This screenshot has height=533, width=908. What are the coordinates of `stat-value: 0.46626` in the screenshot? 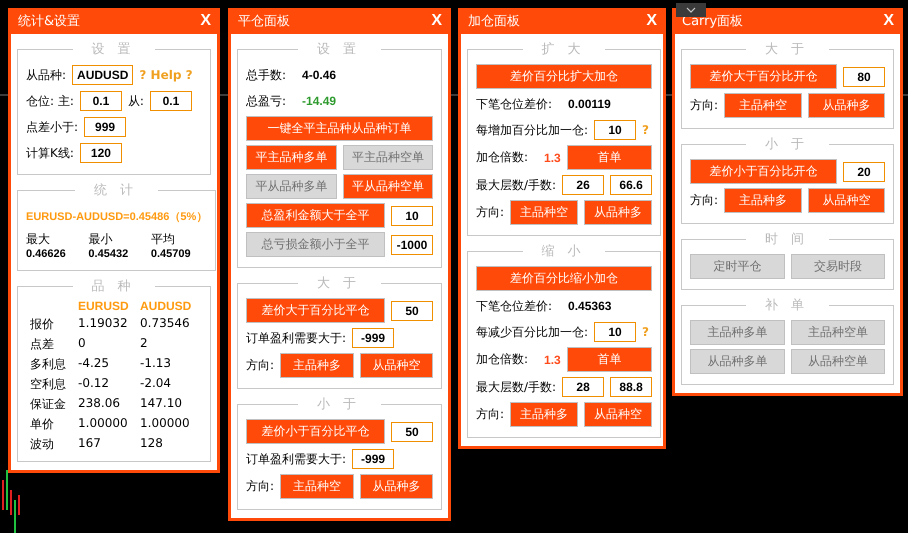 It's located at (46, 254).